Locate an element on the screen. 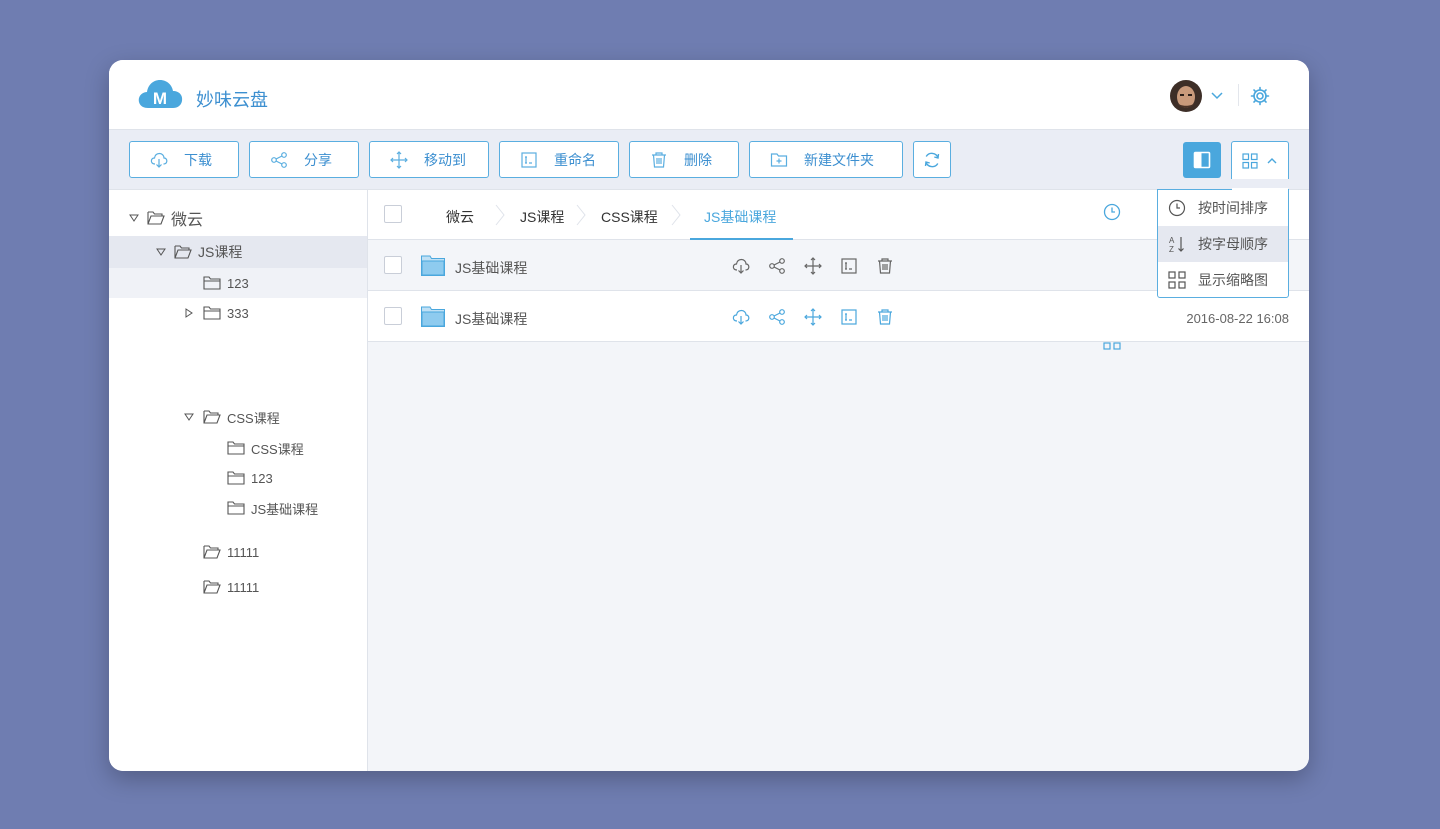 The height and width of the screenshot is (829, 1440). menu-item-label: 显示缩略图 is located at coordinates (1233, 280).